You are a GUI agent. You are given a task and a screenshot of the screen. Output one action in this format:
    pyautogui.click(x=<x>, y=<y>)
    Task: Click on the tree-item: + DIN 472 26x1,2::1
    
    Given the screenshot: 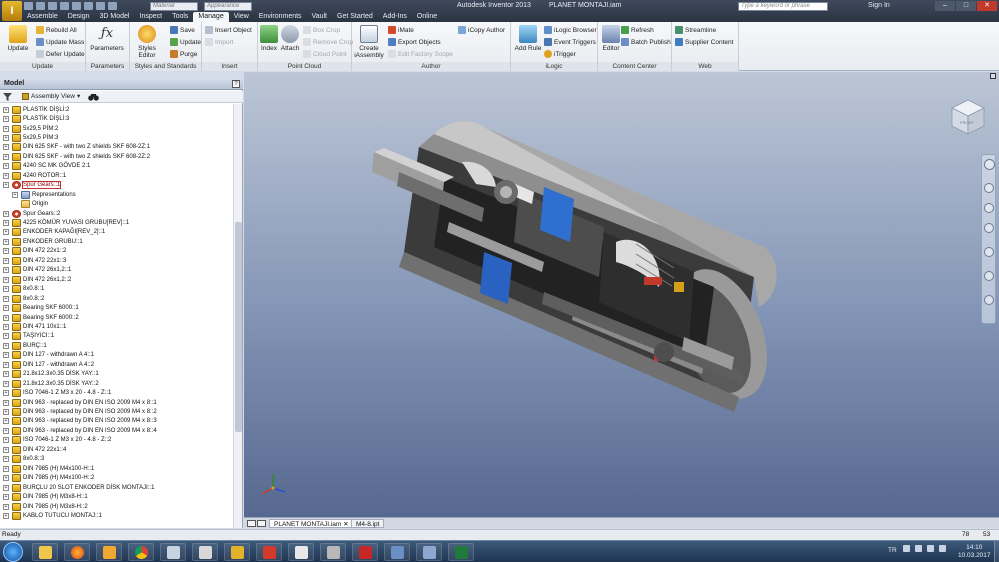 What is the action you would take?
    pyautogui.click(x=37, y=270)
    